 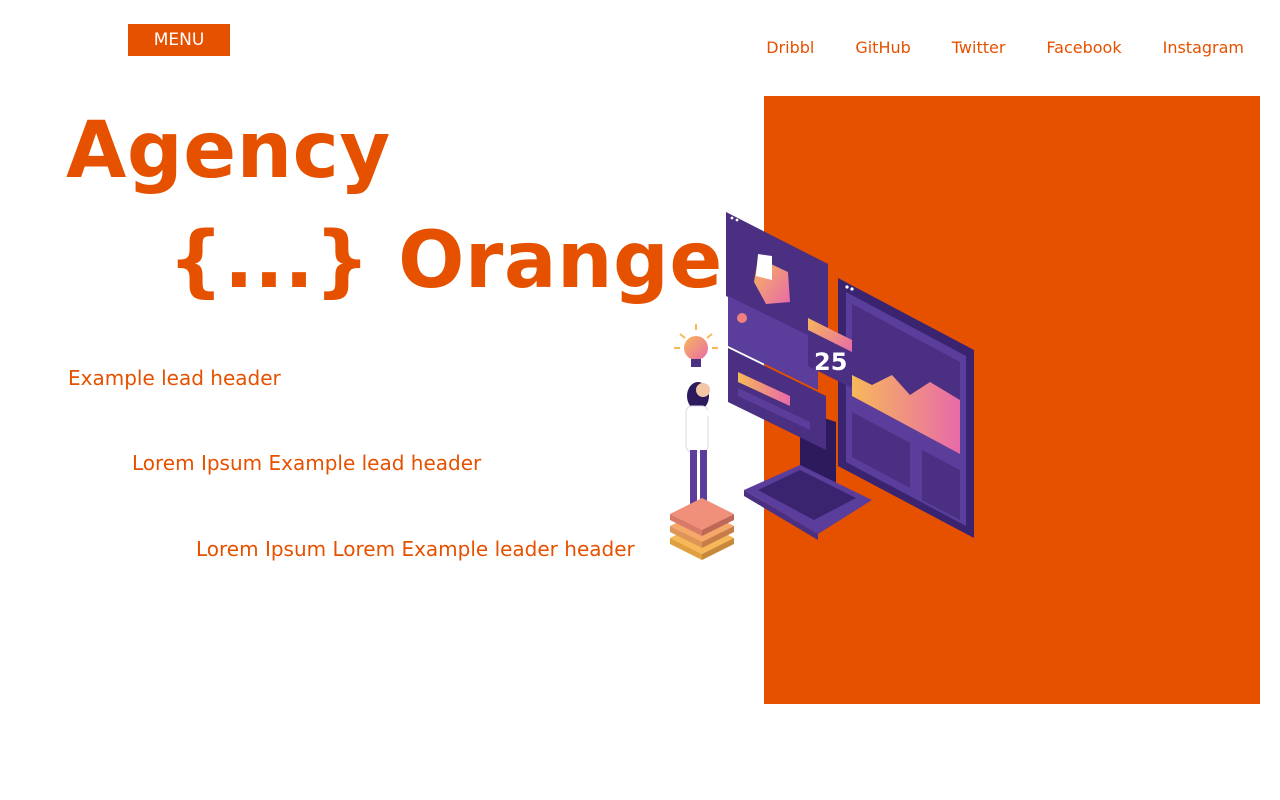 What do you see at coordinates (174, 378) in the screenshot?
I see `lead-header-1: Example lead header` at bounding box center [174, 378].